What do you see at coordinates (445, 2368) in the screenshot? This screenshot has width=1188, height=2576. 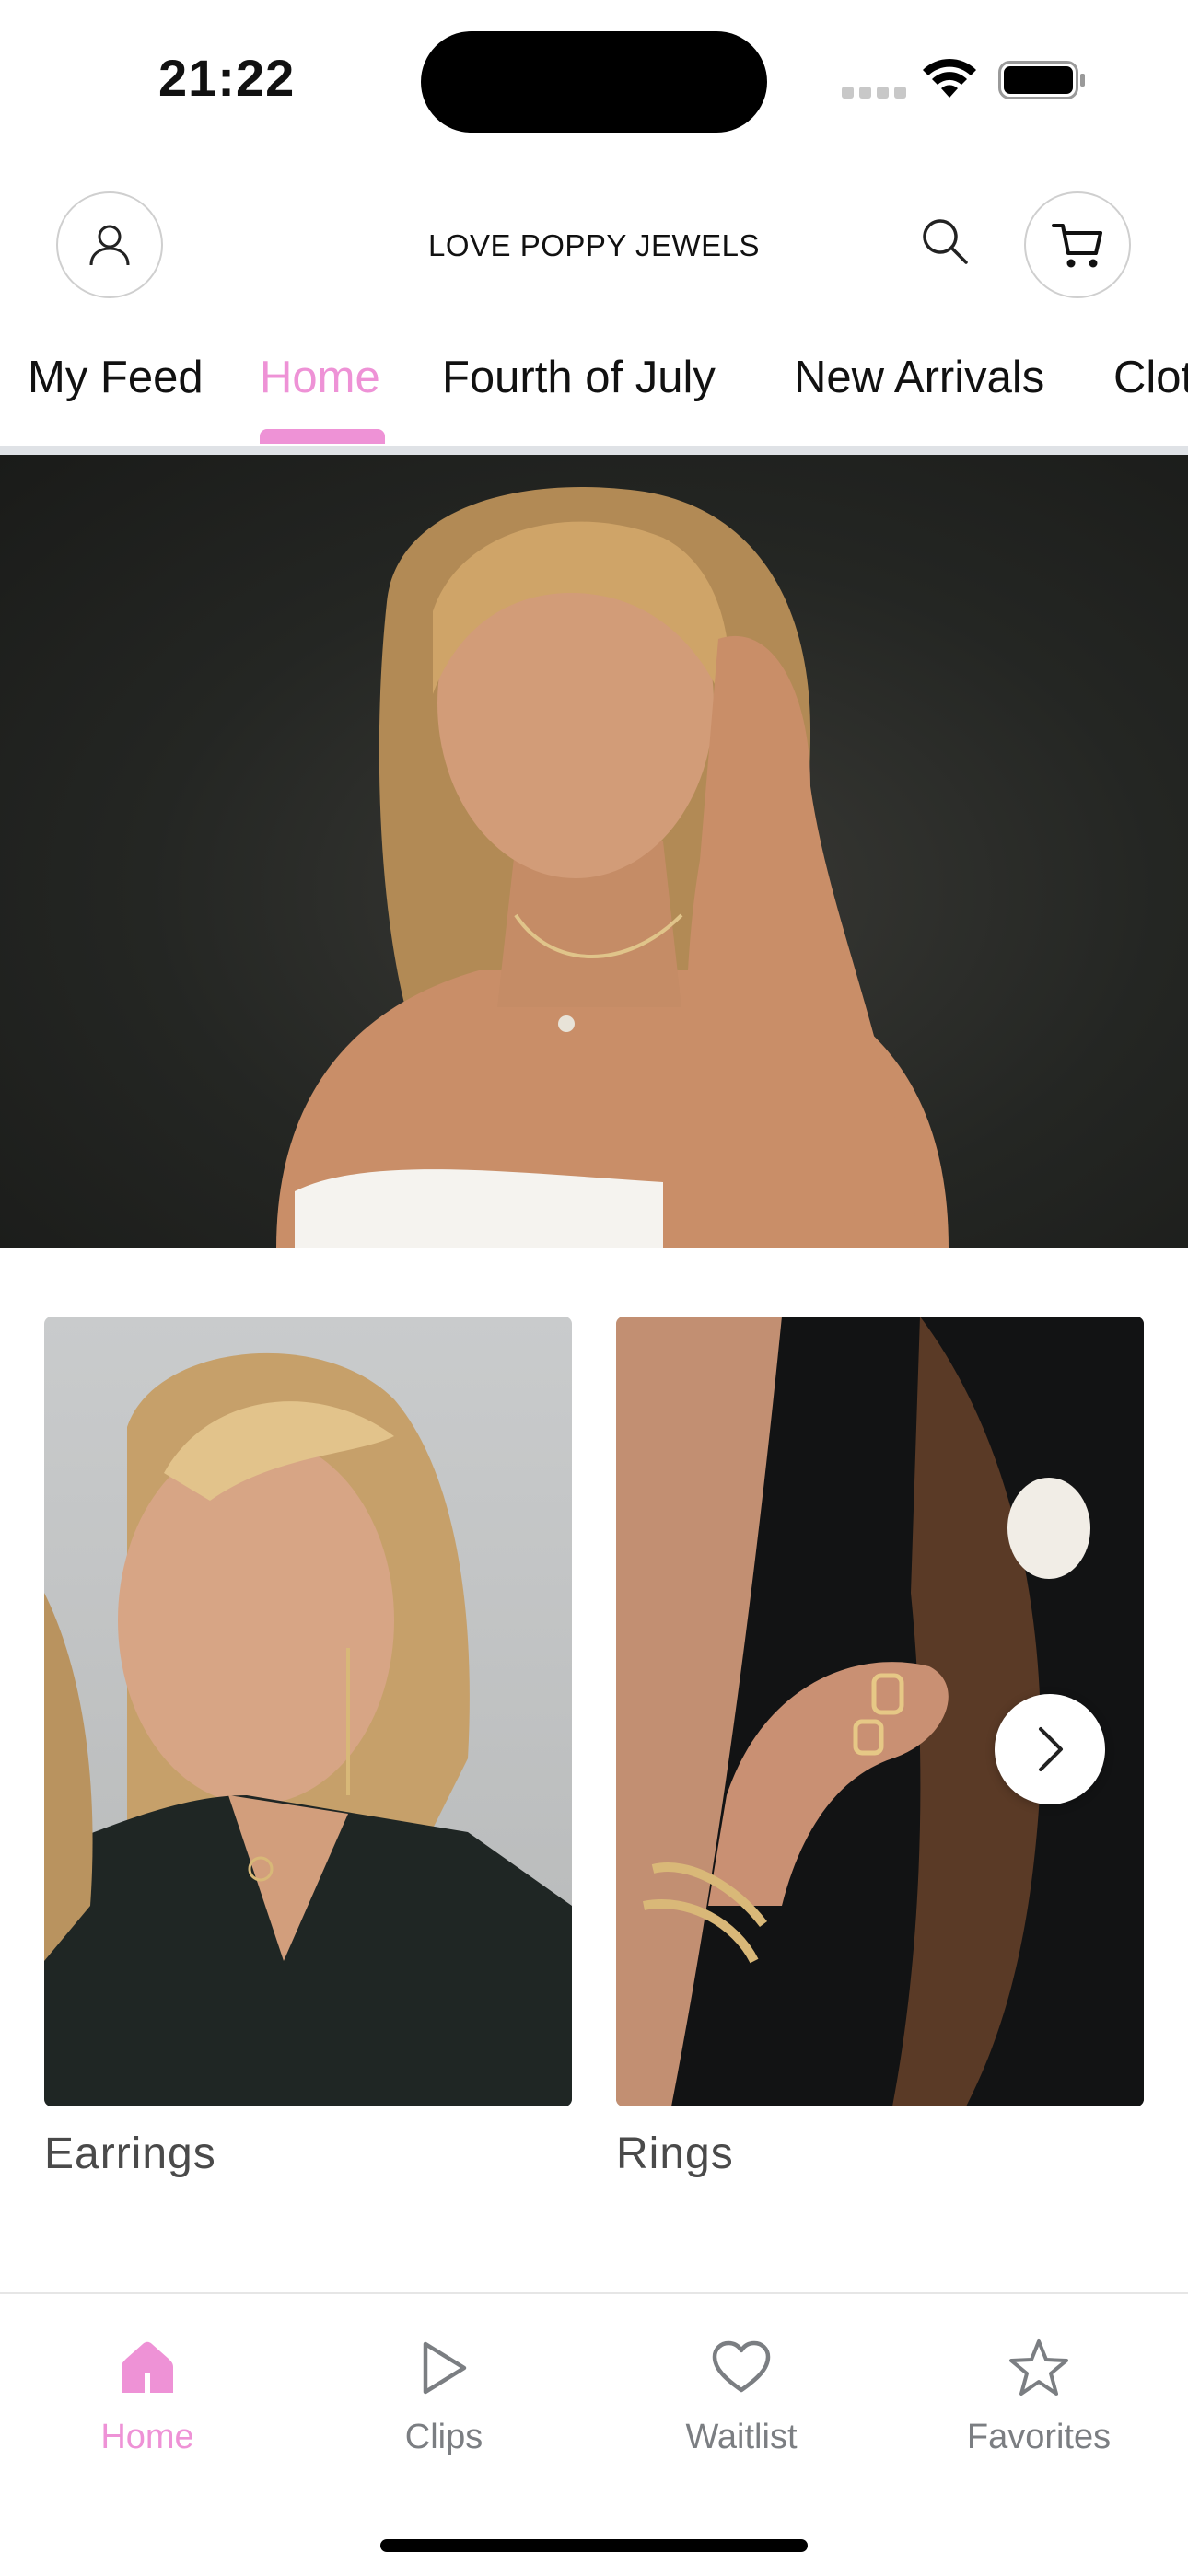 I see `play-icon` at bounding box center [445, 2368].